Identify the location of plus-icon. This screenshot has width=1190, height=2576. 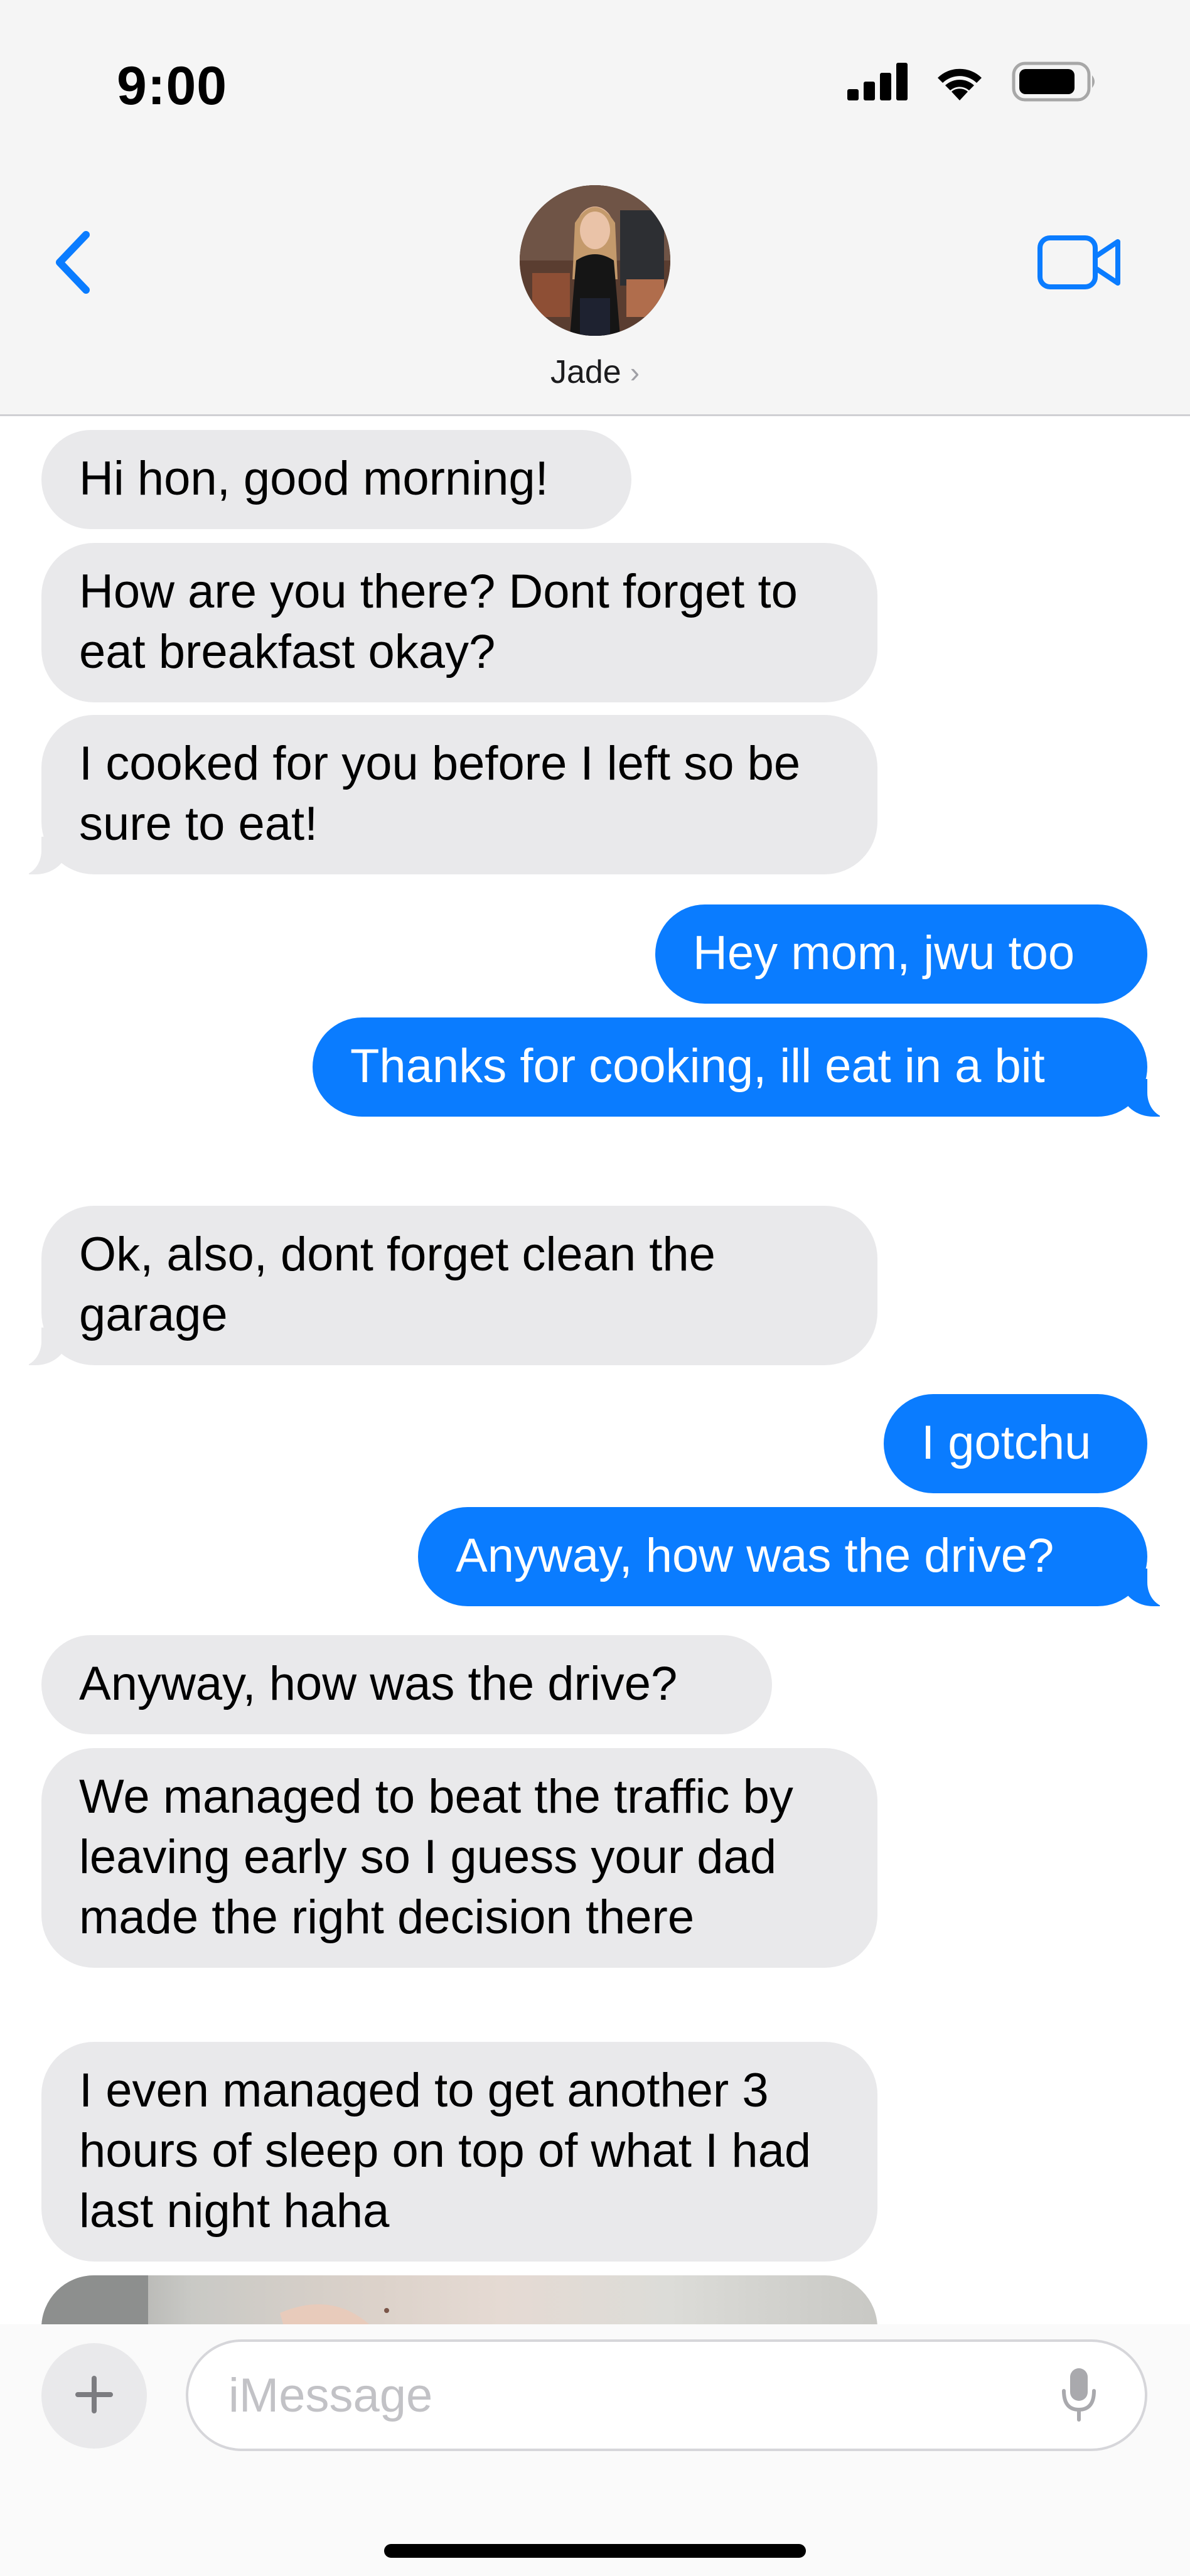
(94, 2396).